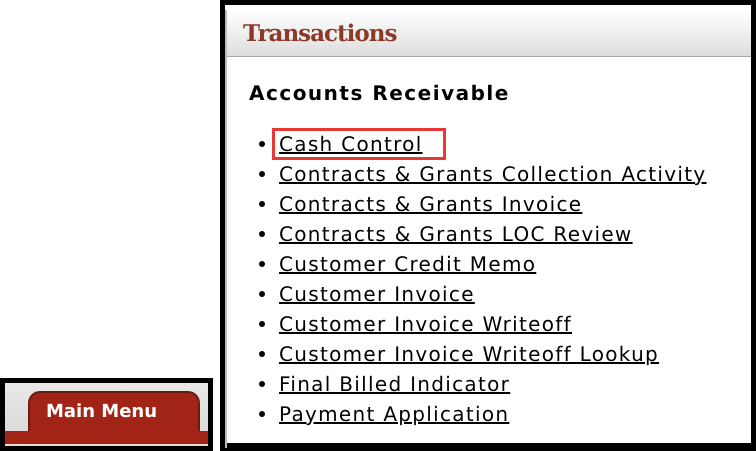  Describe the element at coordinates (431, 204) in the screenshot. I see `link: Contracts & Grants Invoice` at that location.